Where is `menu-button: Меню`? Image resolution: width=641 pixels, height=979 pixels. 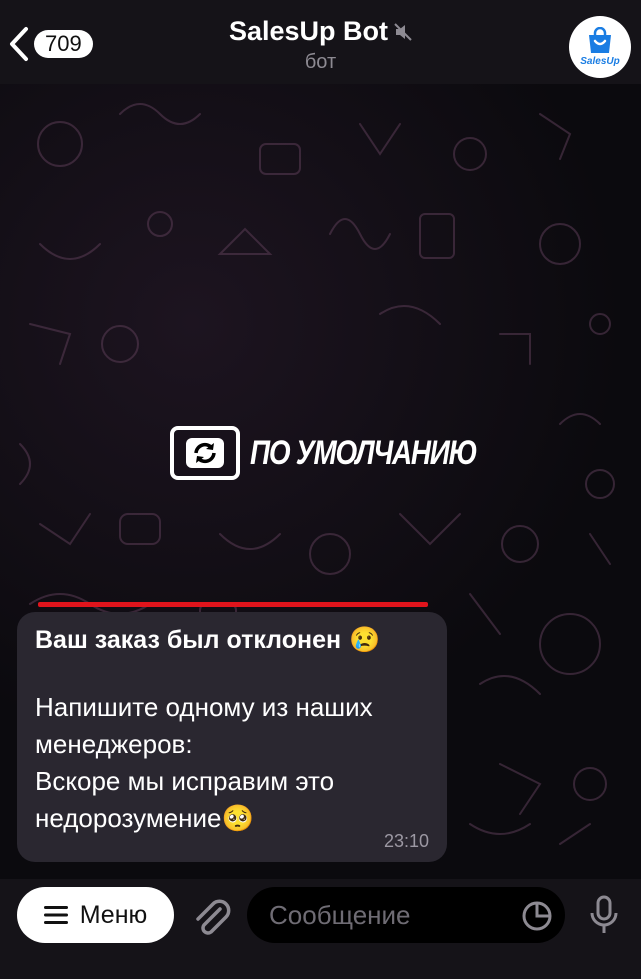 menu-button: Меню is located at coordinates (95, 915).